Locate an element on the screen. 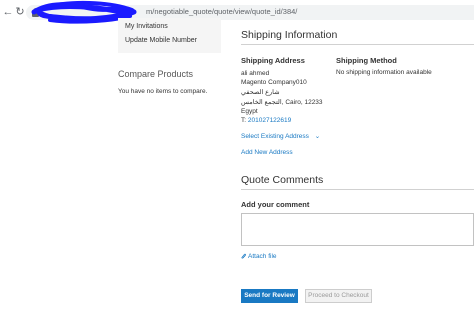 This screenshot has width=474, height=322. select-existing-address-link: Select Existing Address ⌄ is located at coordinates (280, 136).